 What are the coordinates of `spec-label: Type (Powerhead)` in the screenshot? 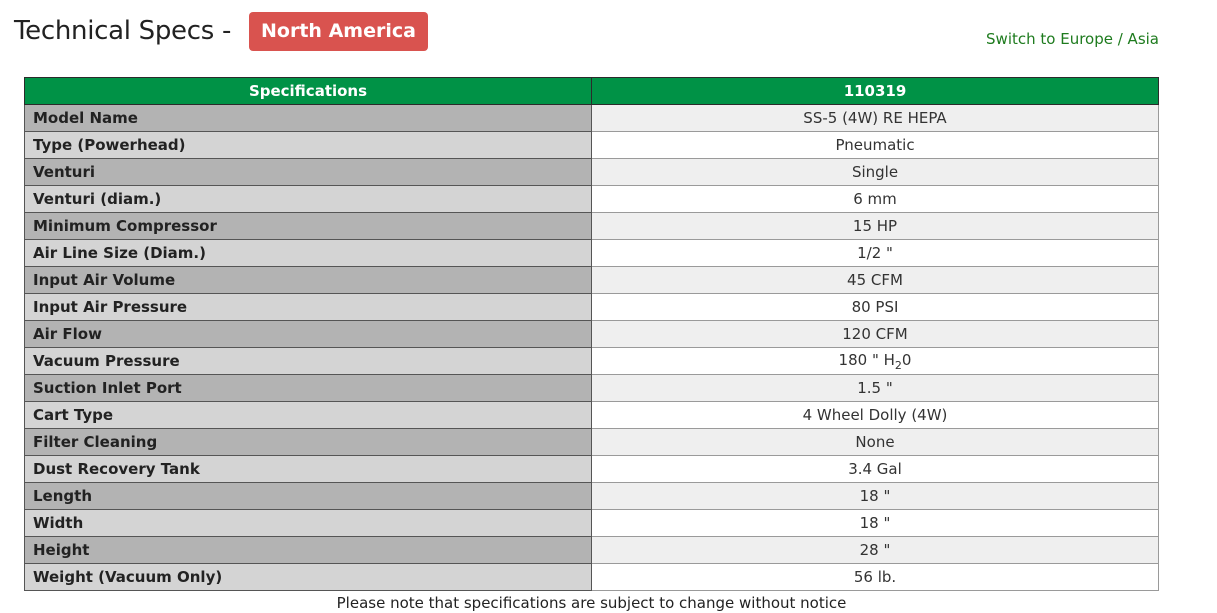 It's located at (308, 145).